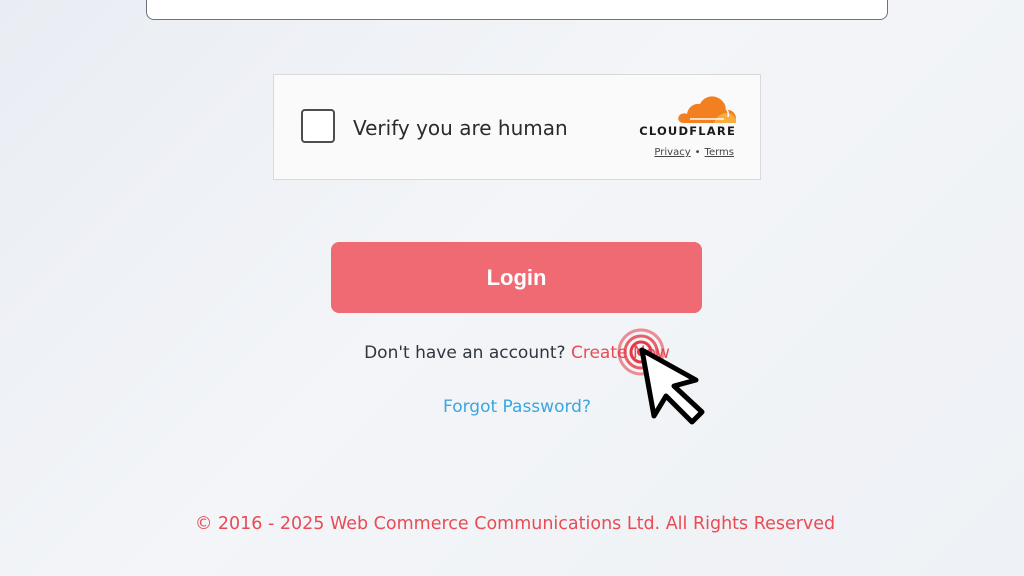  I want to click on forgot-password-link: Forgot Password?, so click(512, 407).